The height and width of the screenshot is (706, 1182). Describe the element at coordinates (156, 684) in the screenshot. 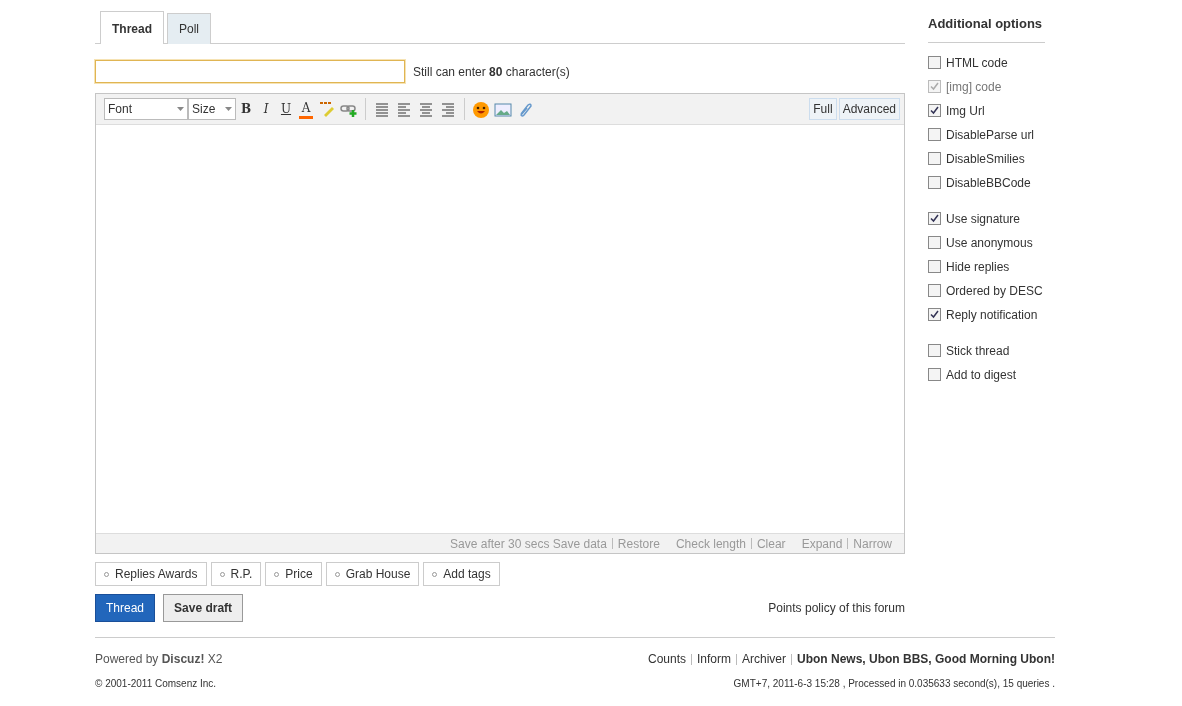

I see `copyright-text: © 2001-2011 Comsenz Inc.` at that location.